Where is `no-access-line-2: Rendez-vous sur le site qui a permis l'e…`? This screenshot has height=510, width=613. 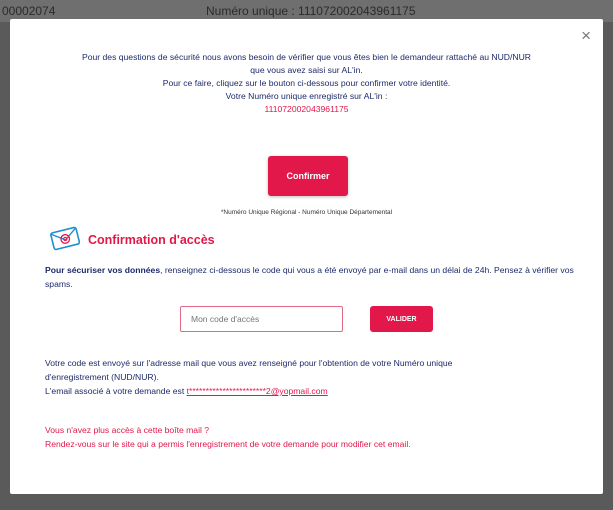
no-access-line-2: Rendez-vous sur le site qui a permis l'e… is located at coordinates (315, 444).